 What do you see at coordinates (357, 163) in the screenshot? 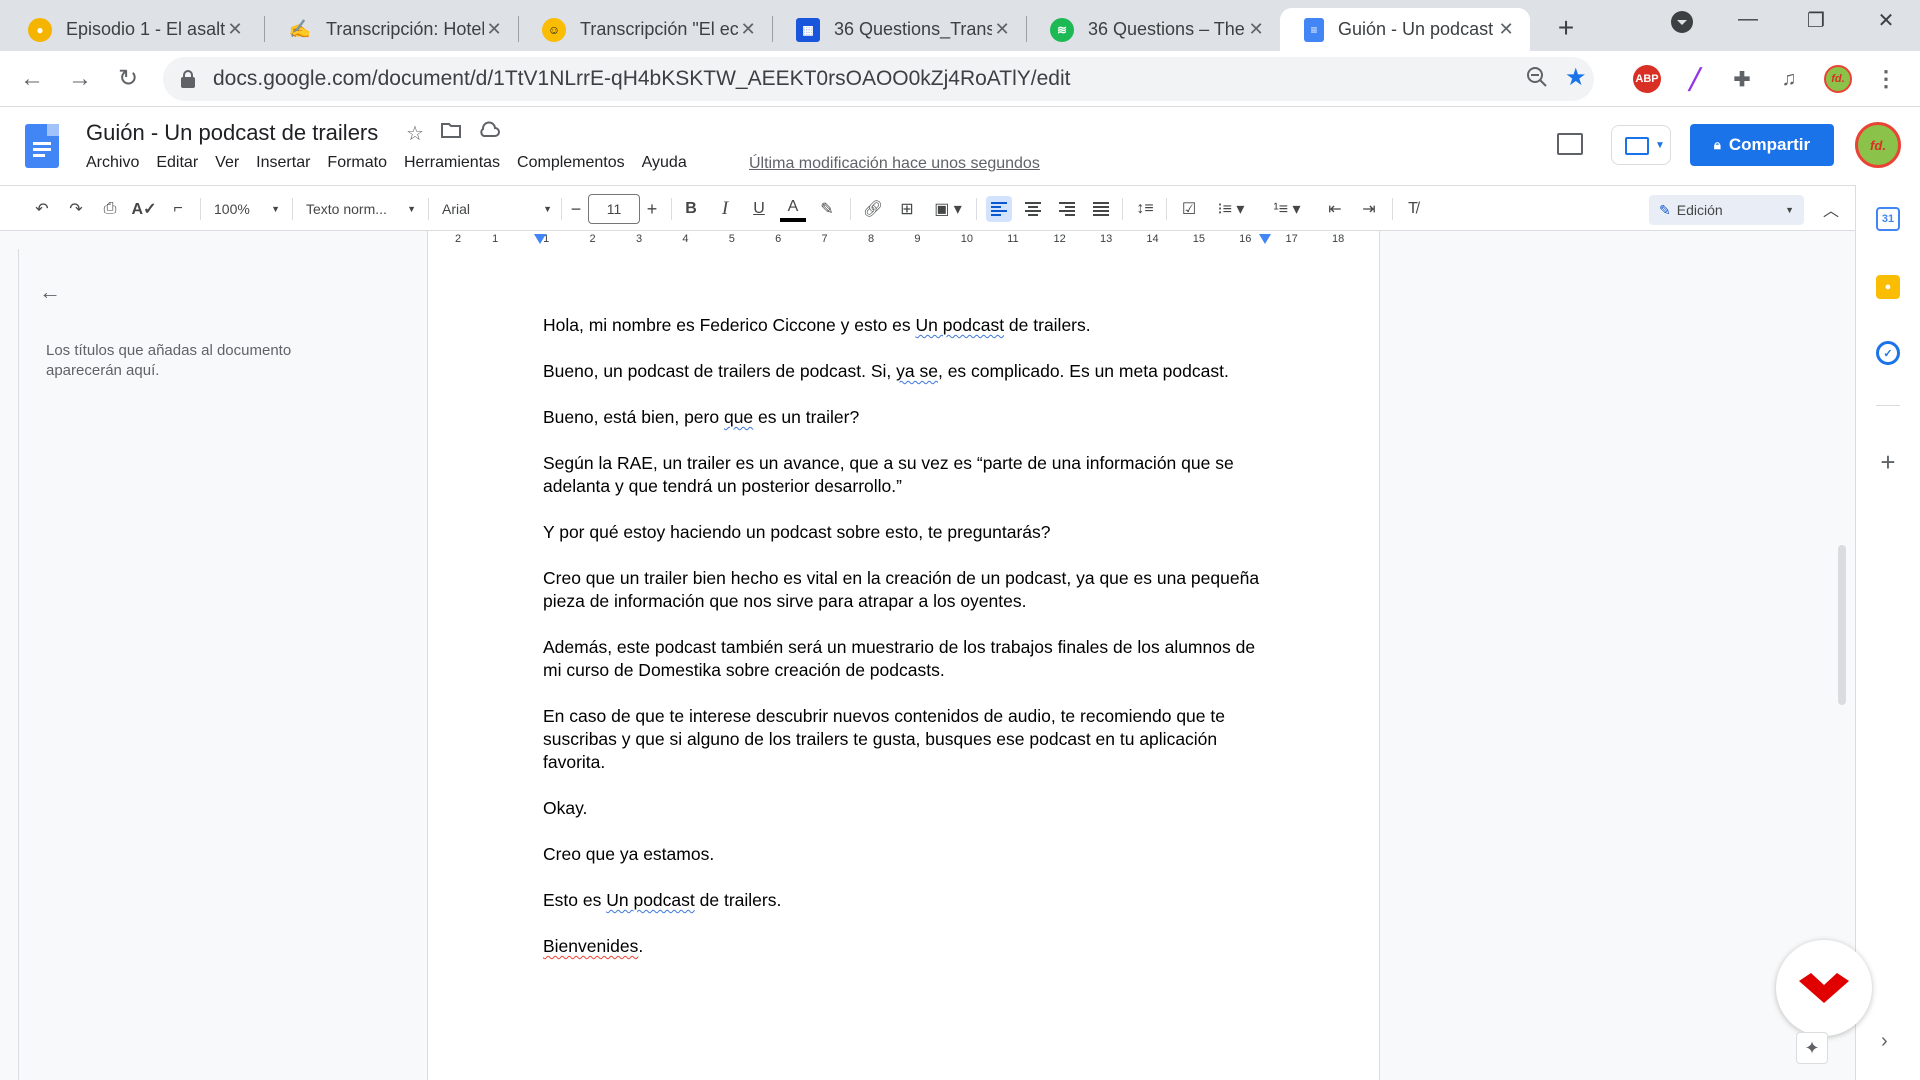
I see `menu-formato: Formato` at bounding box center [357, 163].